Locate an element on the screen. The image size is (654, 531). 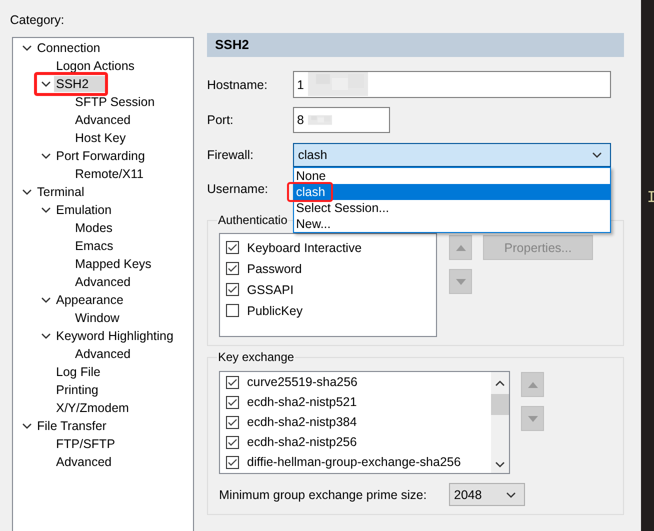
checkbox-label: ecdh-sha2-nistp521 is located at coordinates (302, 402).